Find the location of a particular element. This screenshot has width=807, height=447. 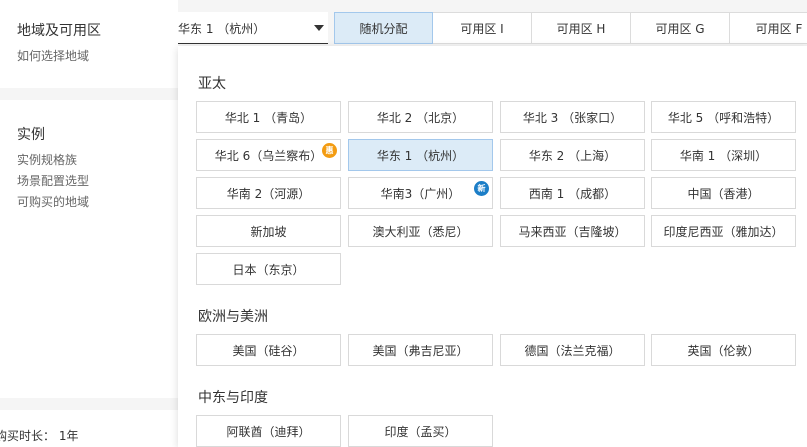

group-title-asia-pacific: 亚太 is located at coordinates (212, 84).